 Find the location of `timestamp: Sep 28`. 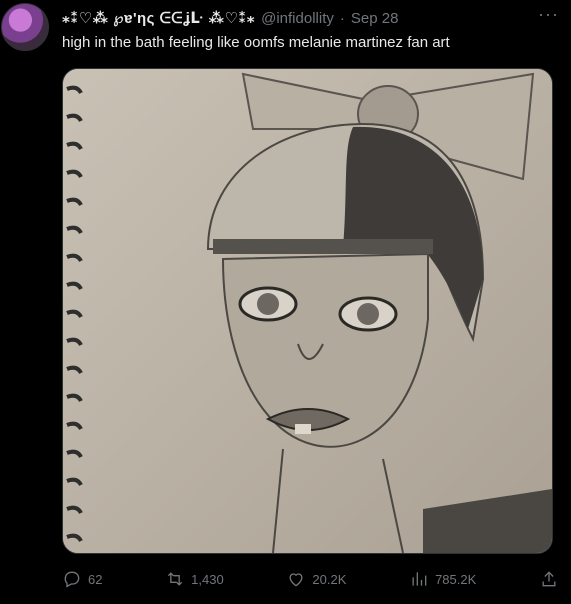

timestamp: Sep 28 is located at coordinates (375, 18).